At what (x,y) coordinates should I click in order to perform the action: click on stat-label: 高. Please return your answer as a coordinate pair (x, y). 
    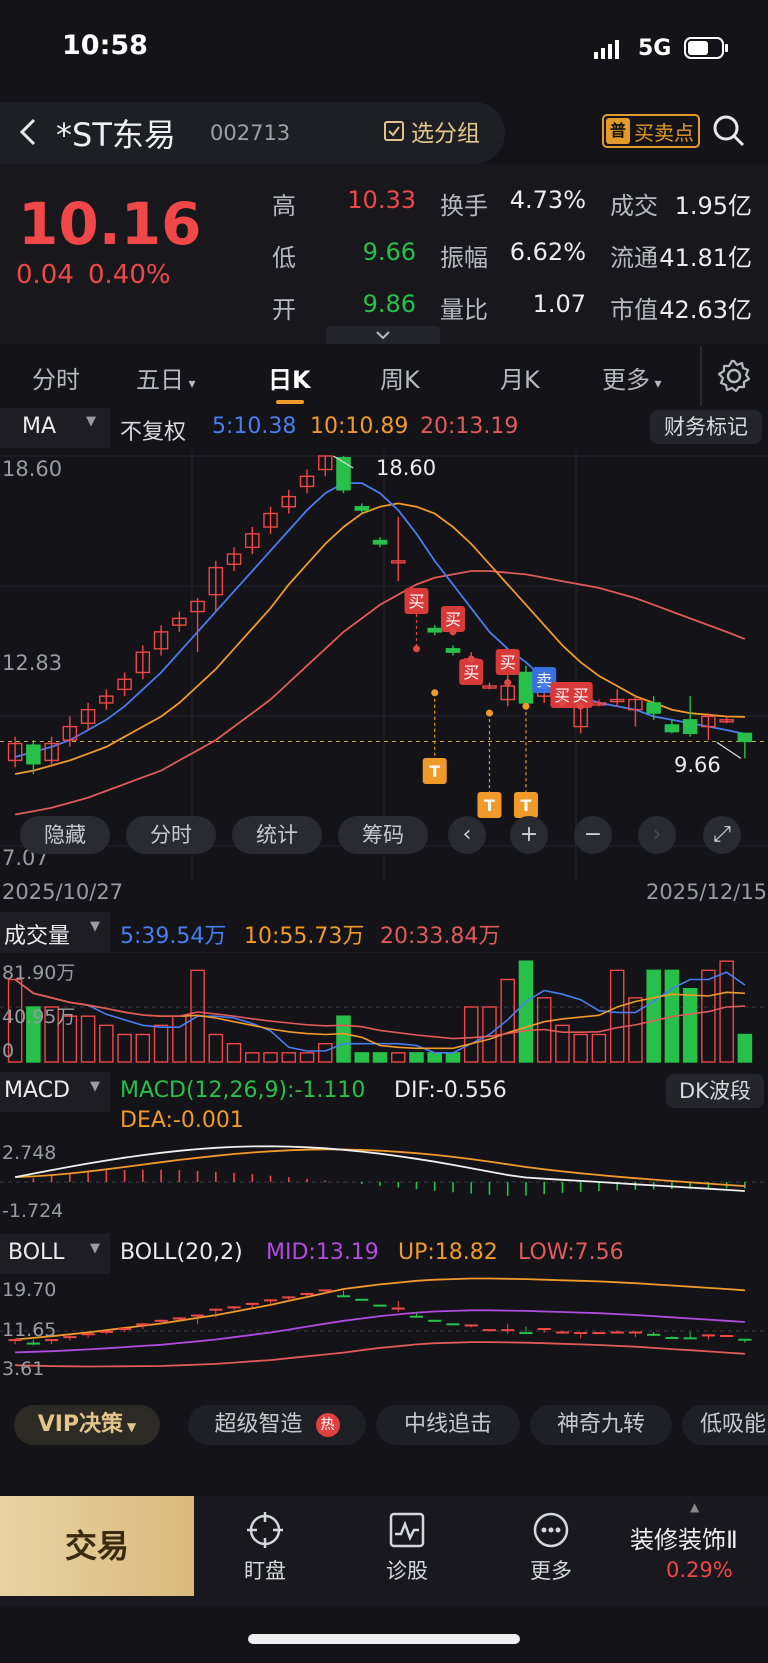
    Looking at the image, I should click on (284, 206).